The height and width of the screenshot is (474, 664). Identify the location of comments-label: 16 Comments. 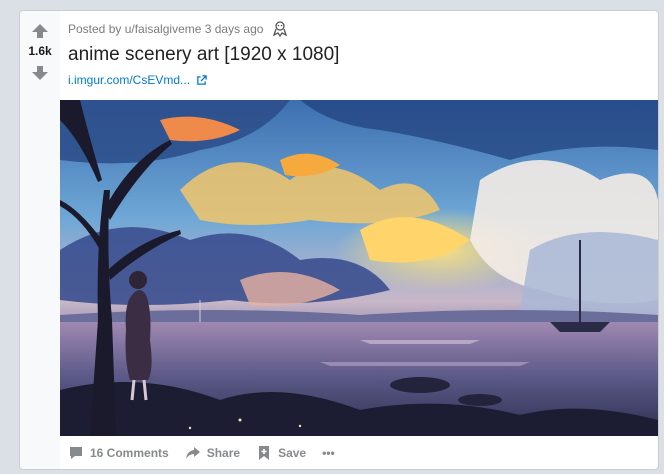
(129, 453).